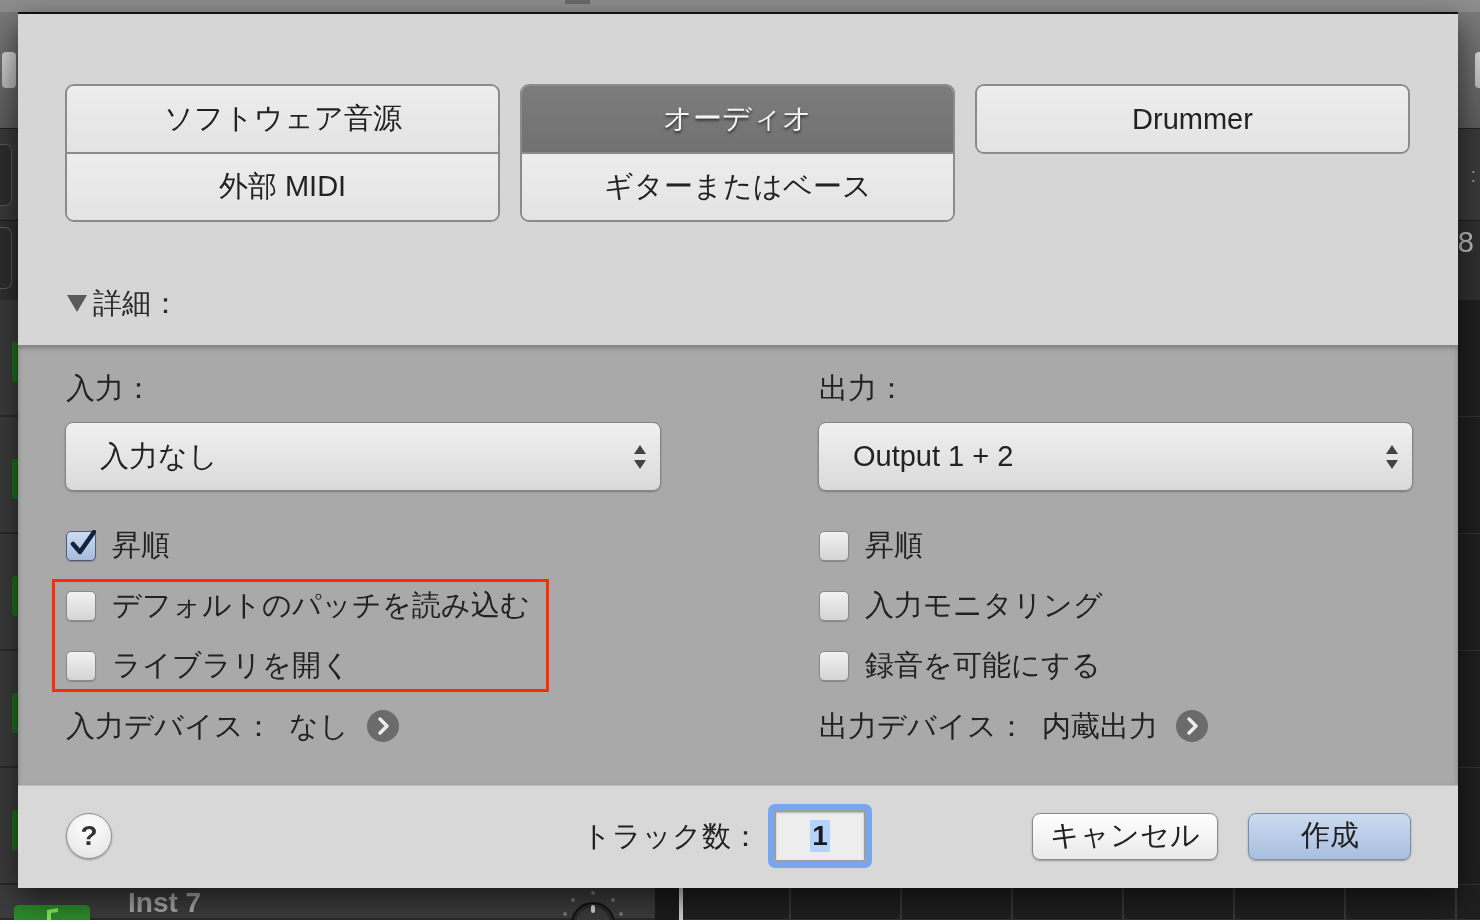  I want to click on popup-button: 入力なし, so click(363, 456).